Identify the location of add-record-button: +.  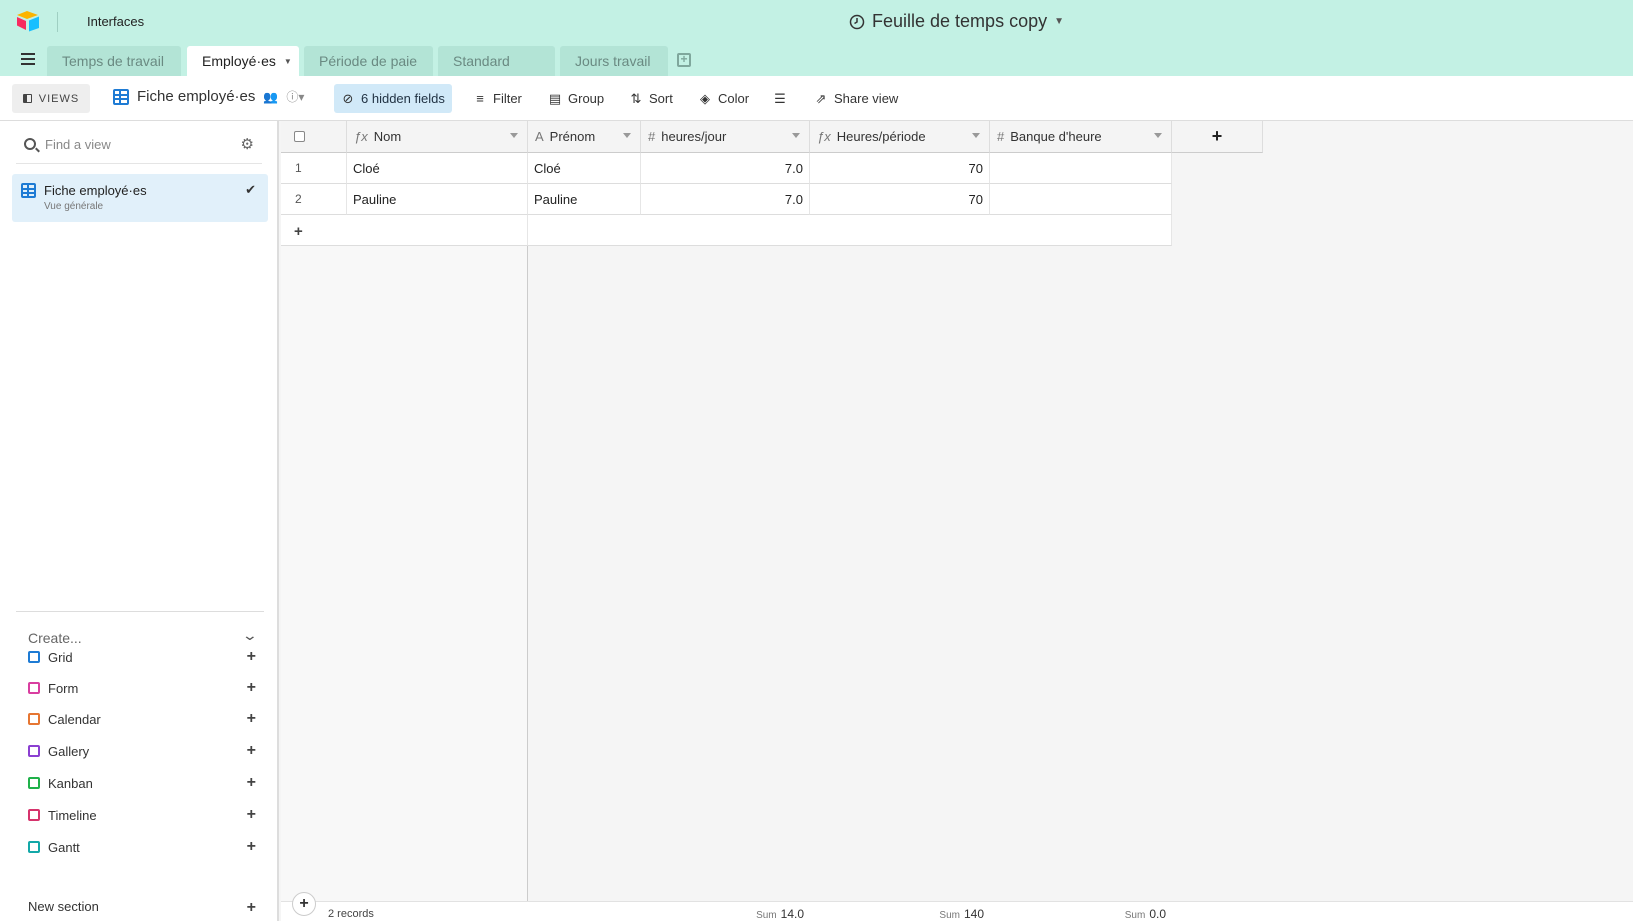
(304, 904).